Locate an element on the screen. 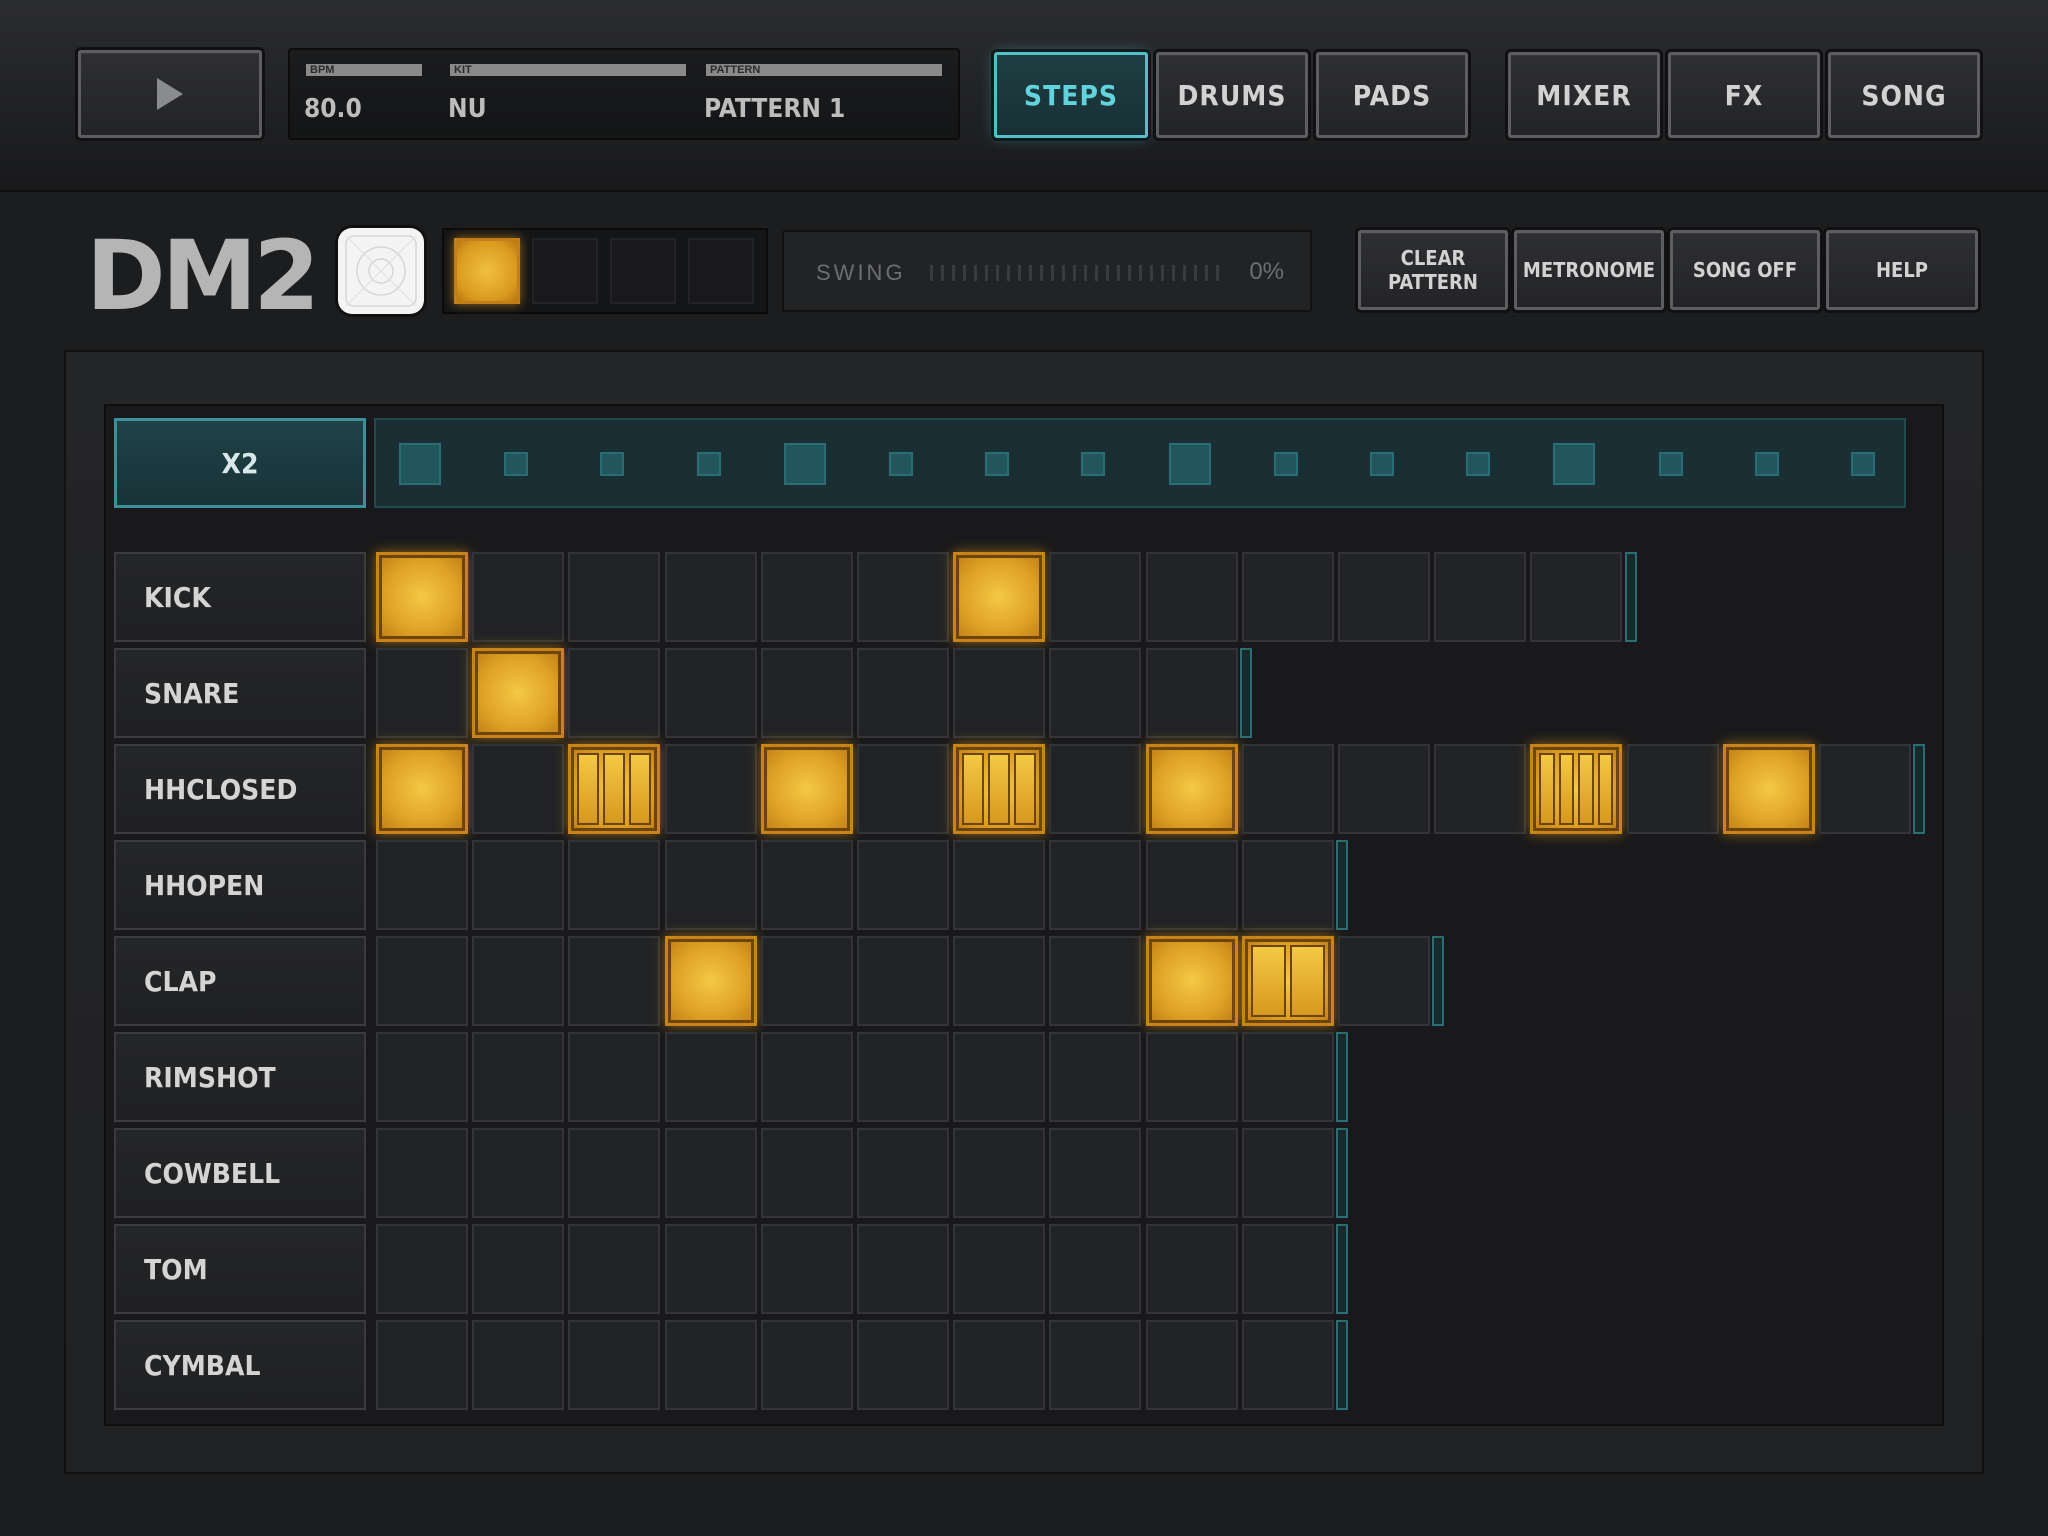  track-label: TOM is located at coordinates (240, 1269).